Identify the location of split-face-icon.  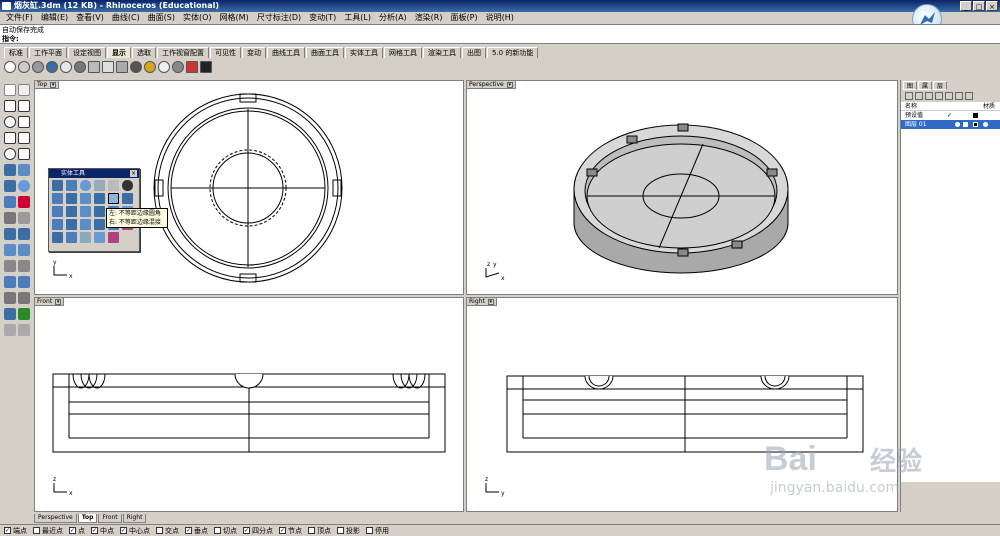
(71, 237).